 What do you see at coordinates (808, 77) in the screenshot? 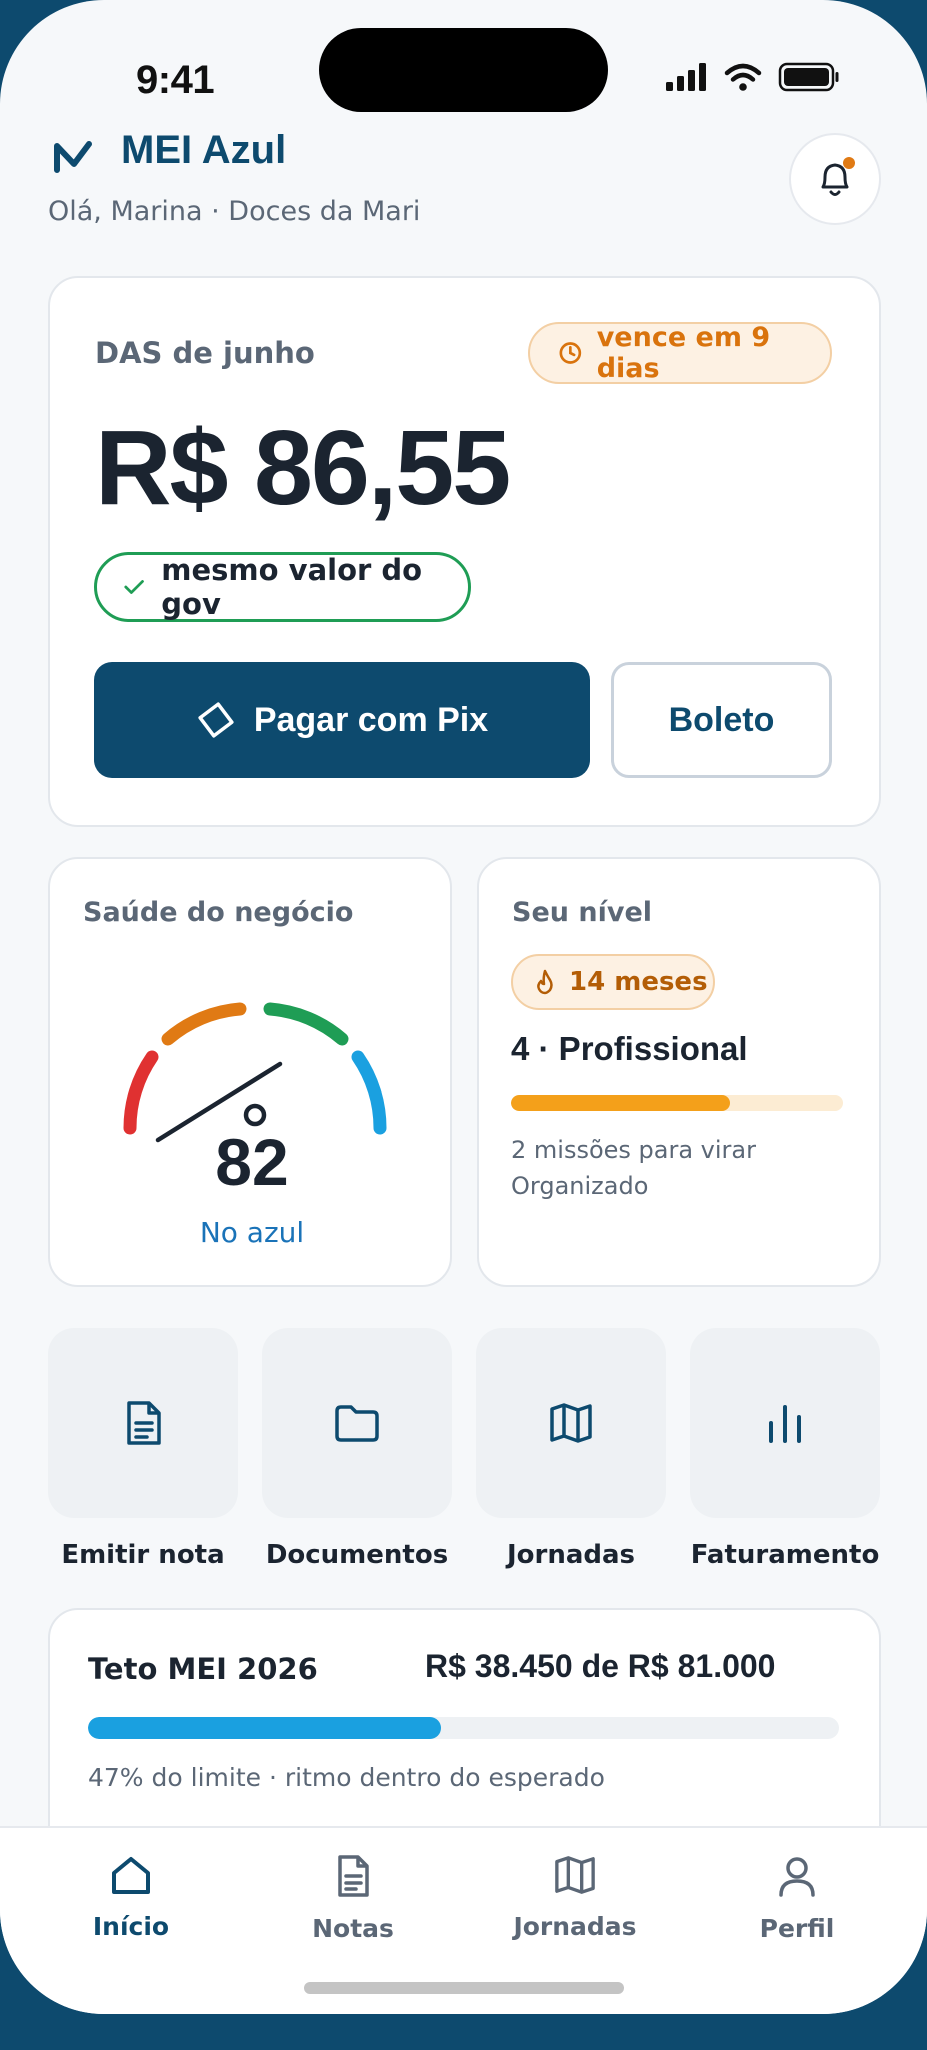
I see `battery-icon` at bounding box center [808, 77].